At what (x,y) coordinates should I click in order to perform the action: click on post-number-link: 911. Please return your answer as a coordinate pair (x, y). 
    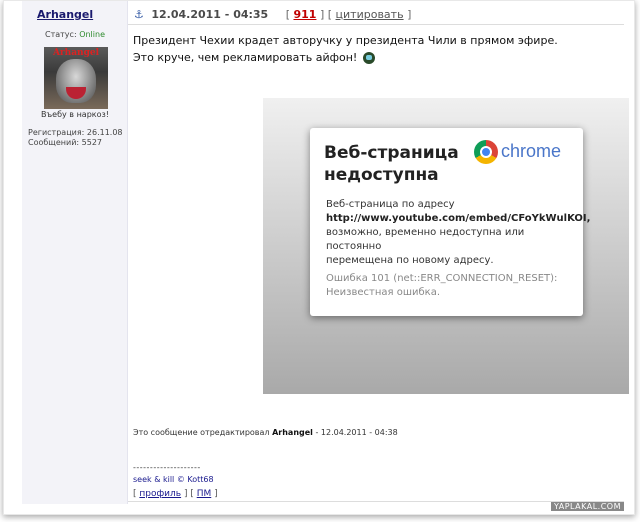
    Looking at the image, I should click on (304, 14).